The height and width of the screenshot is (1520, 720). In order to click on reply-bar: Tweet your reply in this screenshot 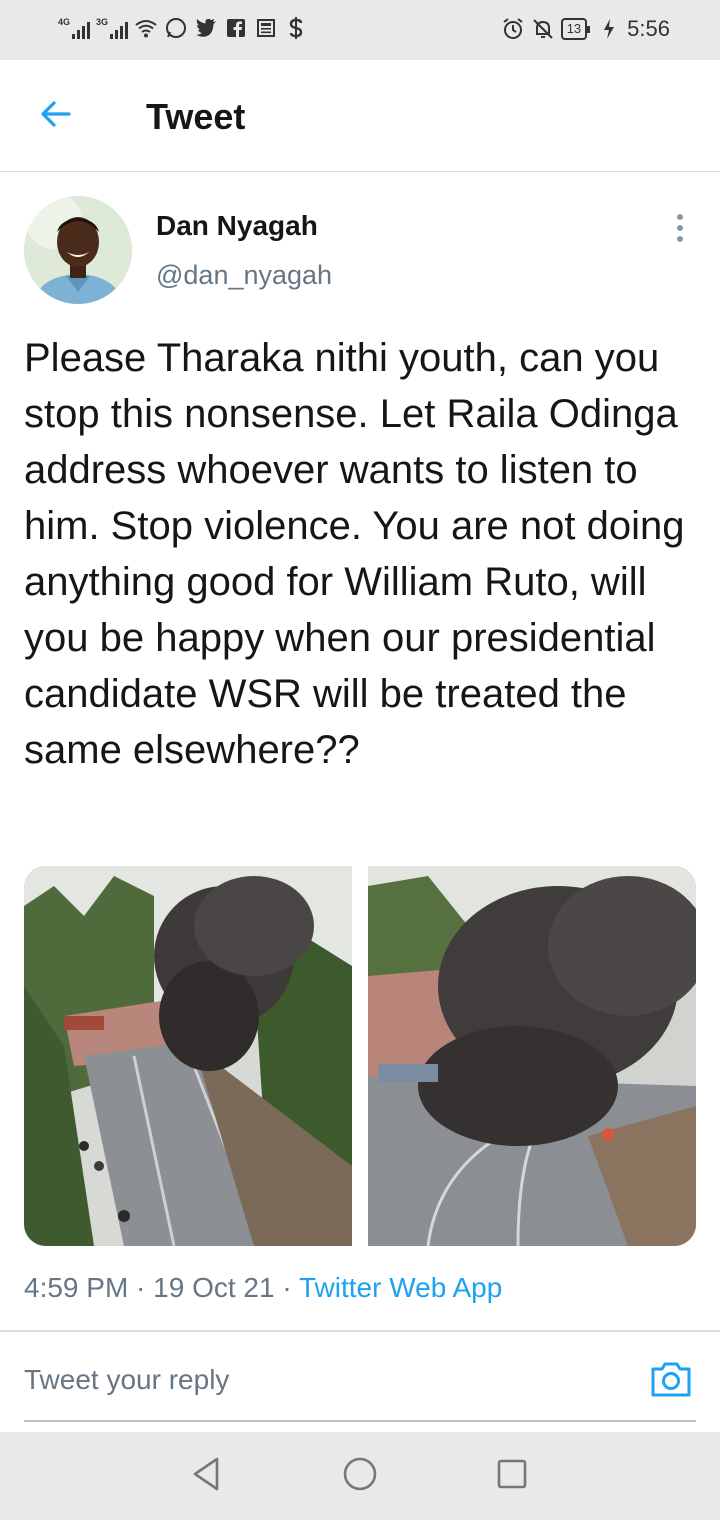, I will do `click(360, 1380)`.